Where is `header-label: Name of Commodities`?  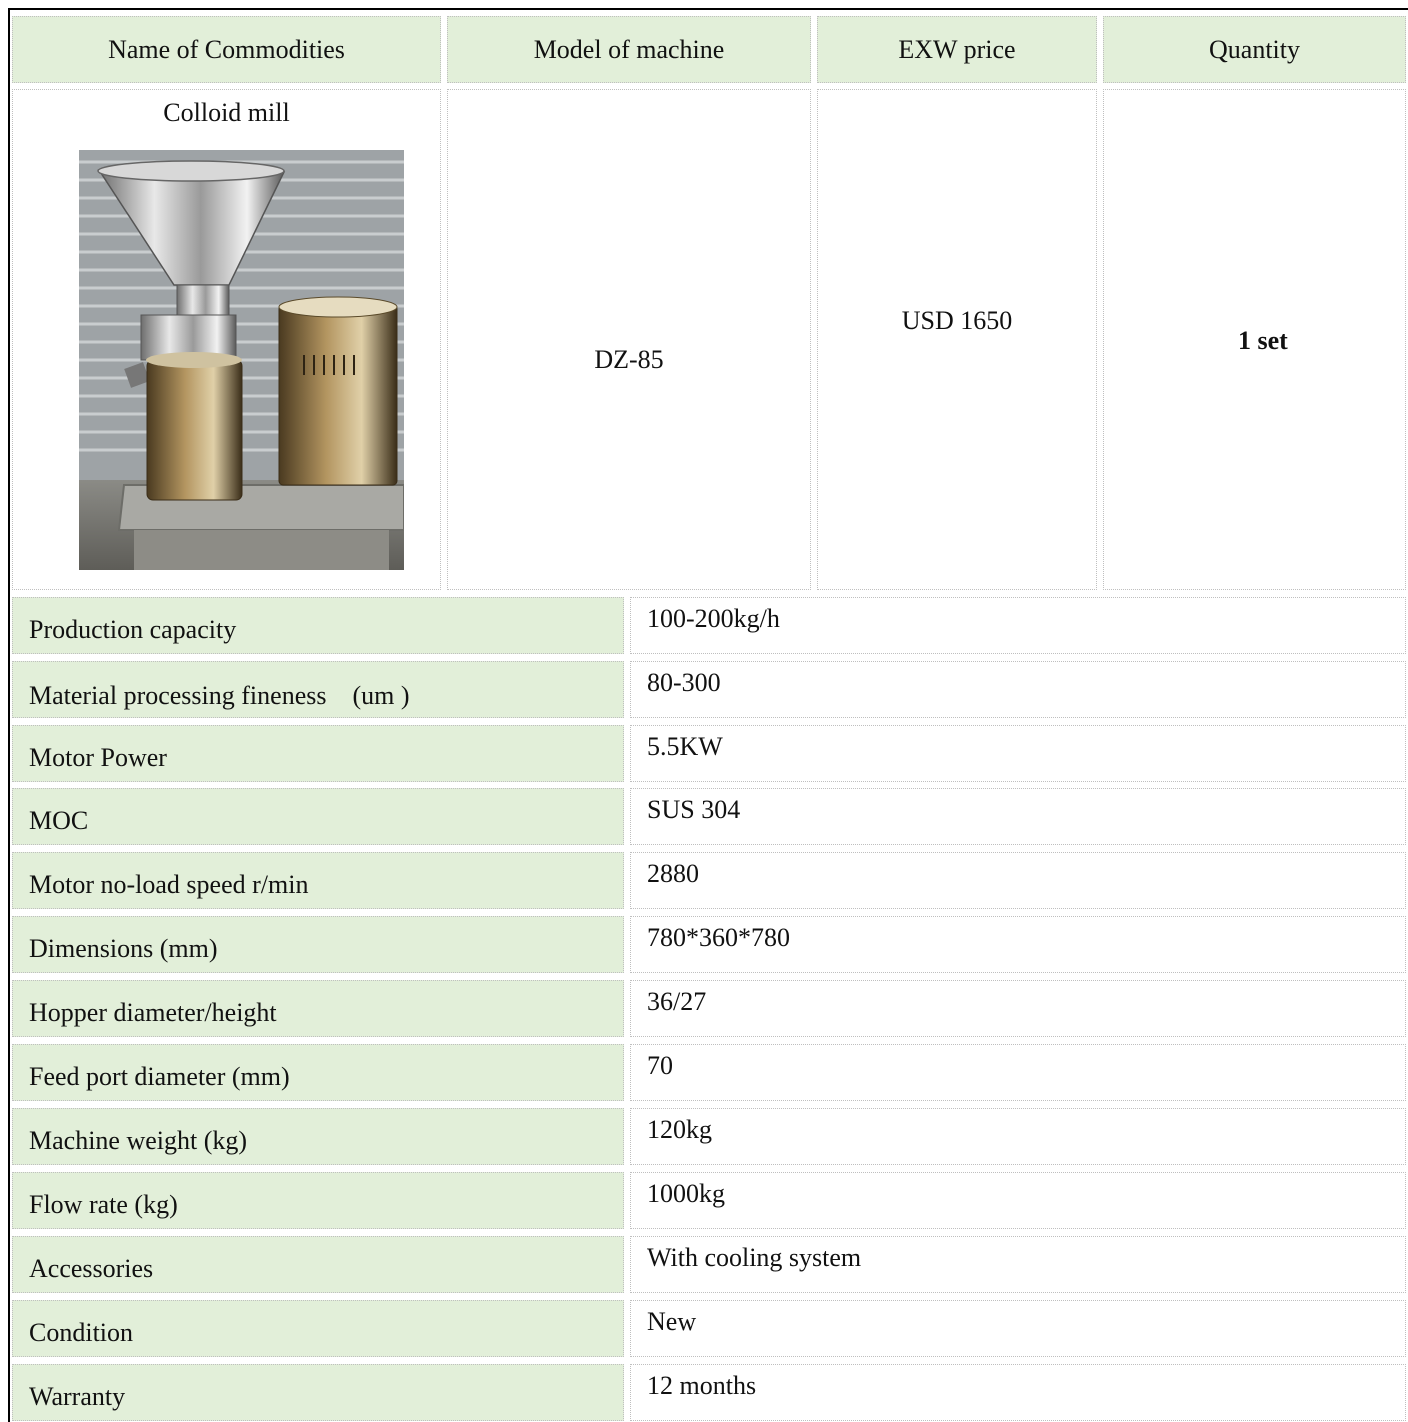 header-label: Name of Commodities is located at coordinates (226, 49).